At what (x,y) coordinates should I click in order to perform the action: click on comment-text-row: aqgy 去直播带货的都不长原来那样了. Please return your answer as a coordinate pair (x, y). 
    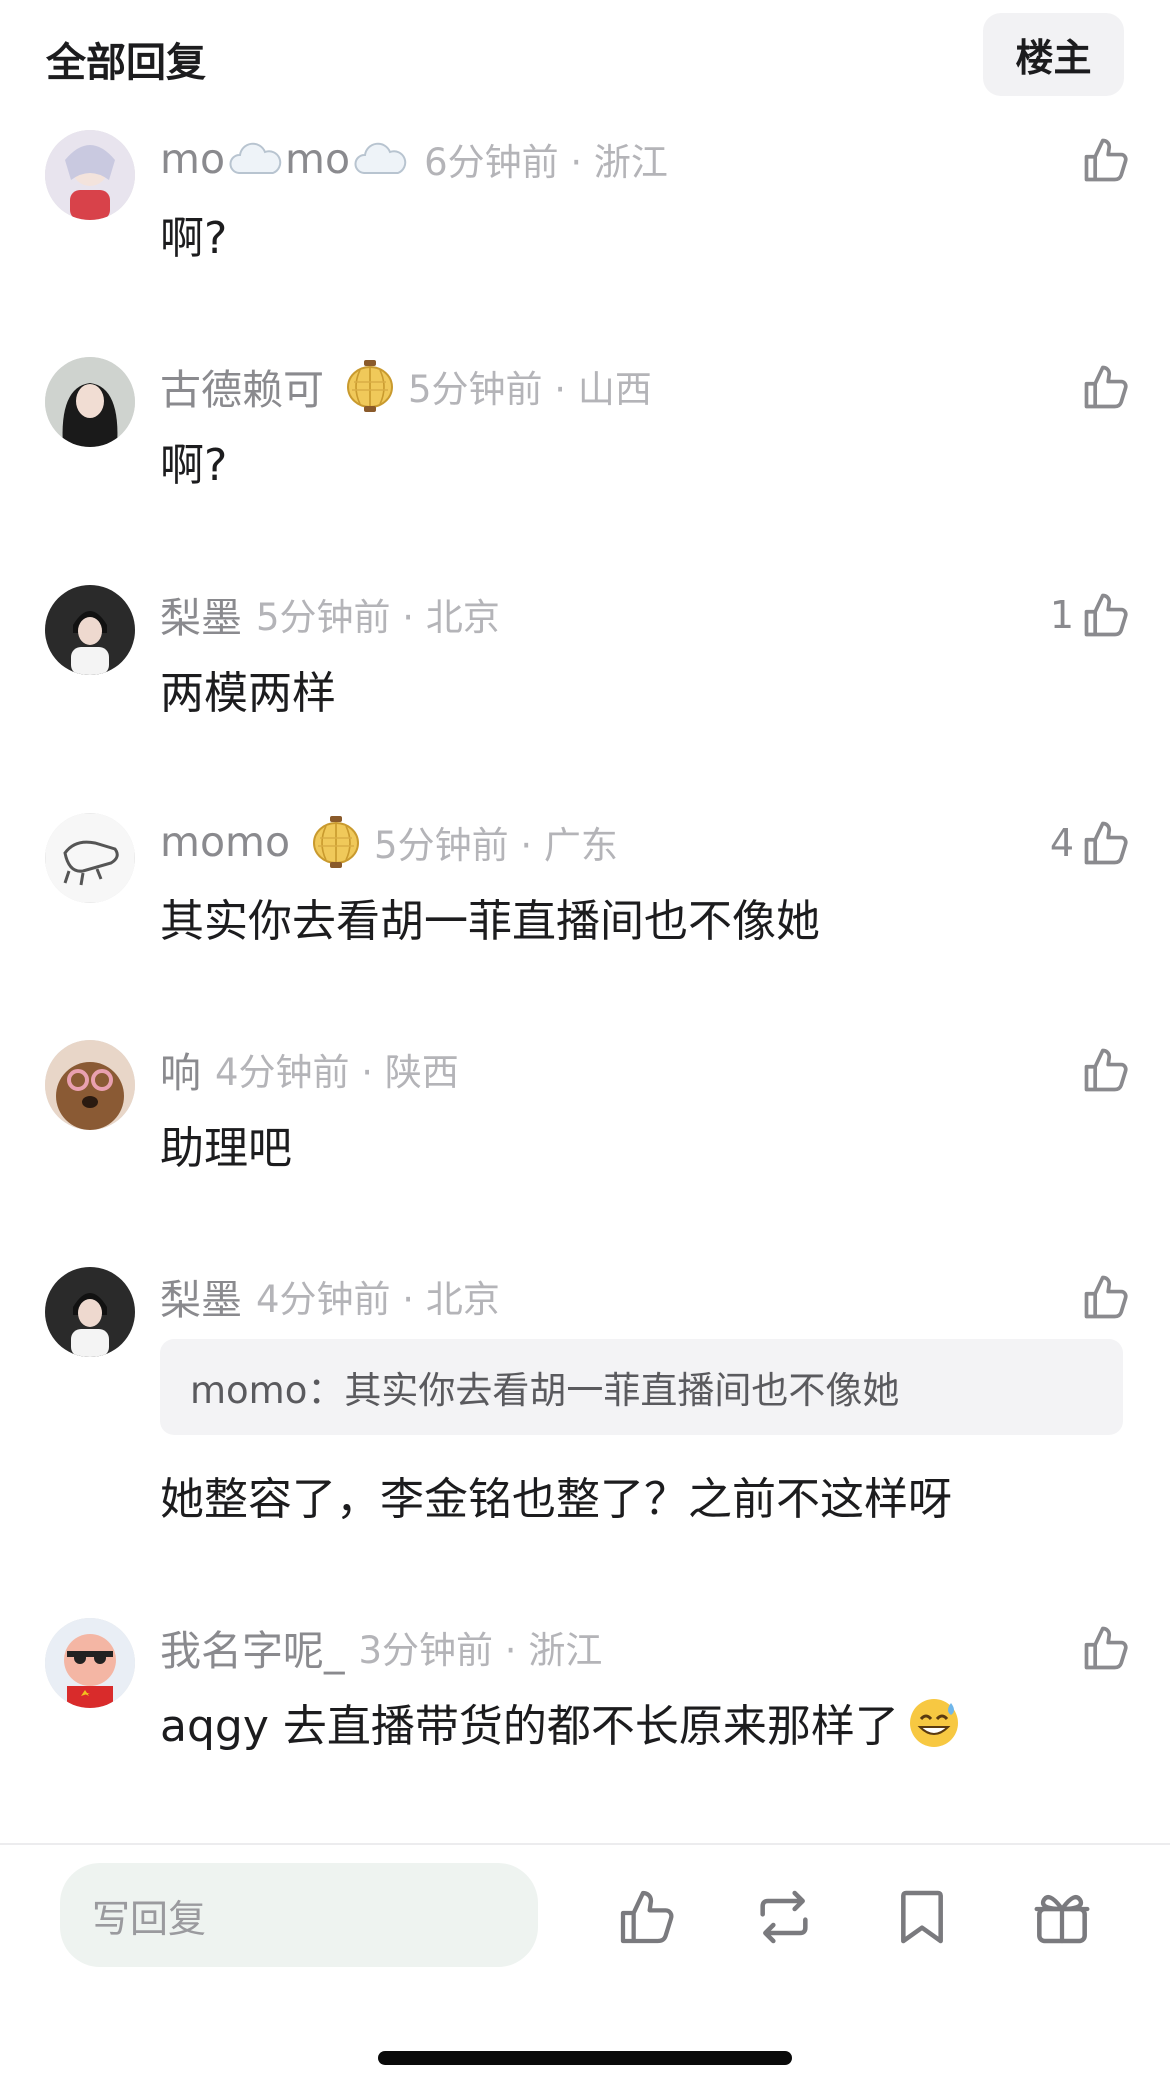
    Looking at the image, I should click on (560, 1722).